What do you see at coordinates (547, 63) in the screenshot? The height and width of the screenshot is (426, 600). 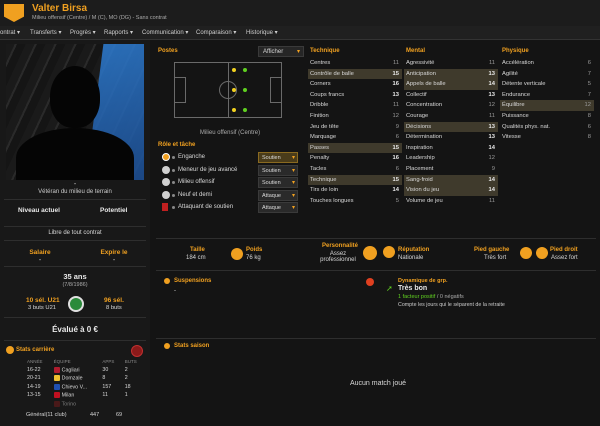 I see `attribute-row: Accélération 6` at bounding box center [547, 63].